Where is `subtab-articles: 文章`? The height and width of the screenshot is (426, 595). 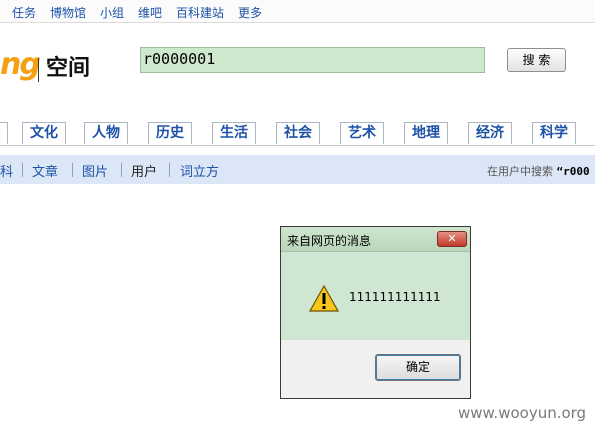 subtab-articles: 文章 is located at coordinates (45, 170).